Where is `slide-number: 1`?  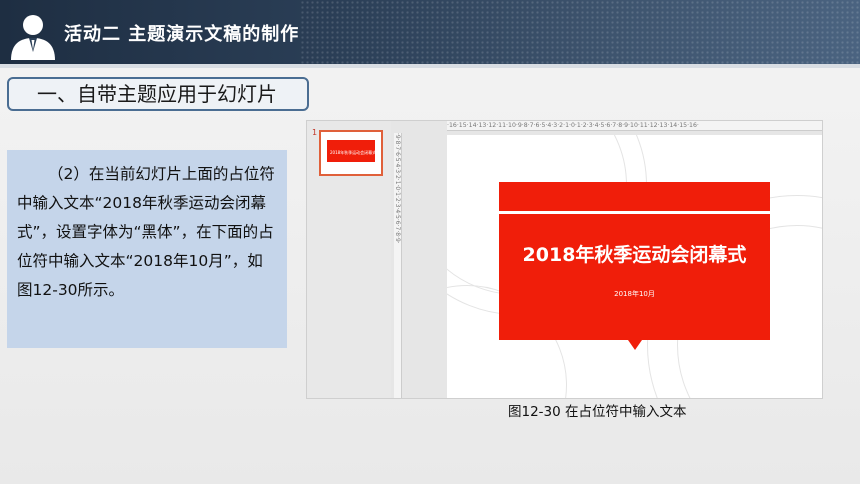 slide-number: 1 is located at coordinates (315, 132).